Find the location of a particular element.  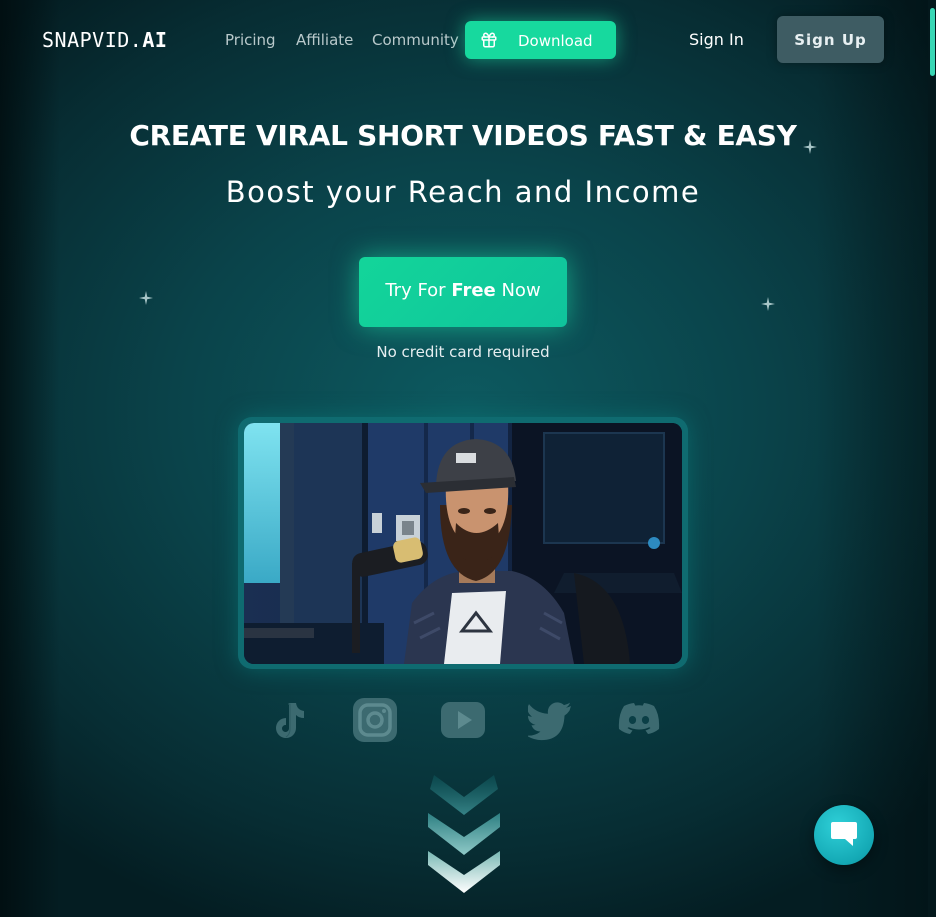

download-button: Download is located at coordinates (540, 40).